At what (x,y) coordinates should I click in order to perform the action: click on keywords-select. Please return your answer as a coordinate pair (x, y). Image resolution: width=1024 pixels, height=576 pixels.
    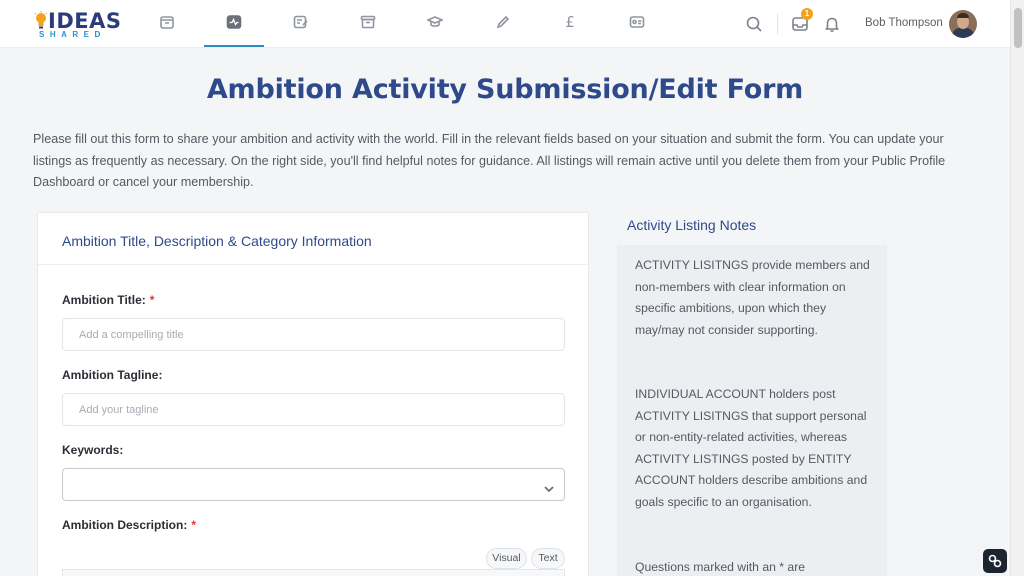
    Looking at the image, I should click on (313, 484).